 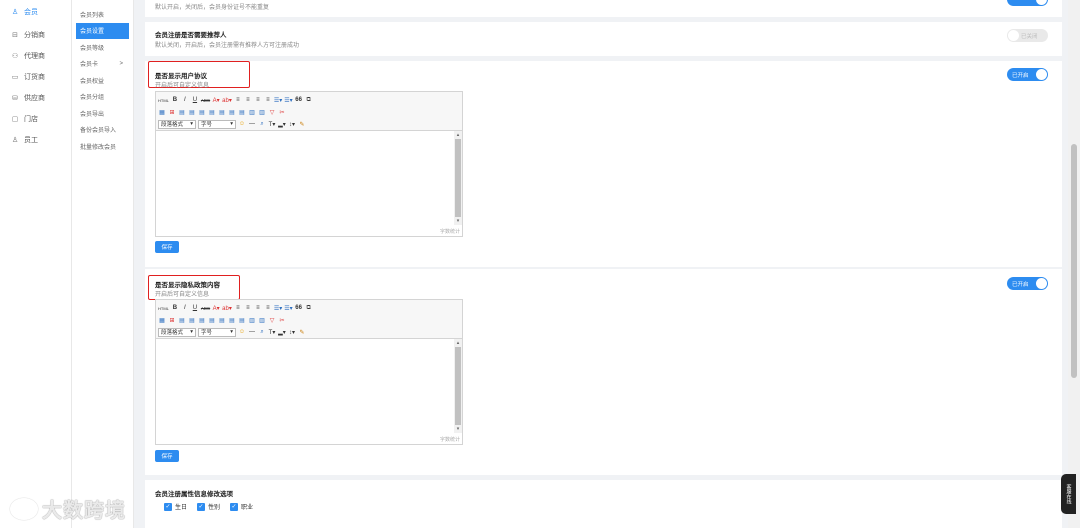 What do you see at coordinates (102, 130) in the screenshot?
I see `subnav-item-backup-import: 备份会员导入` at bounding box center [102, 130].